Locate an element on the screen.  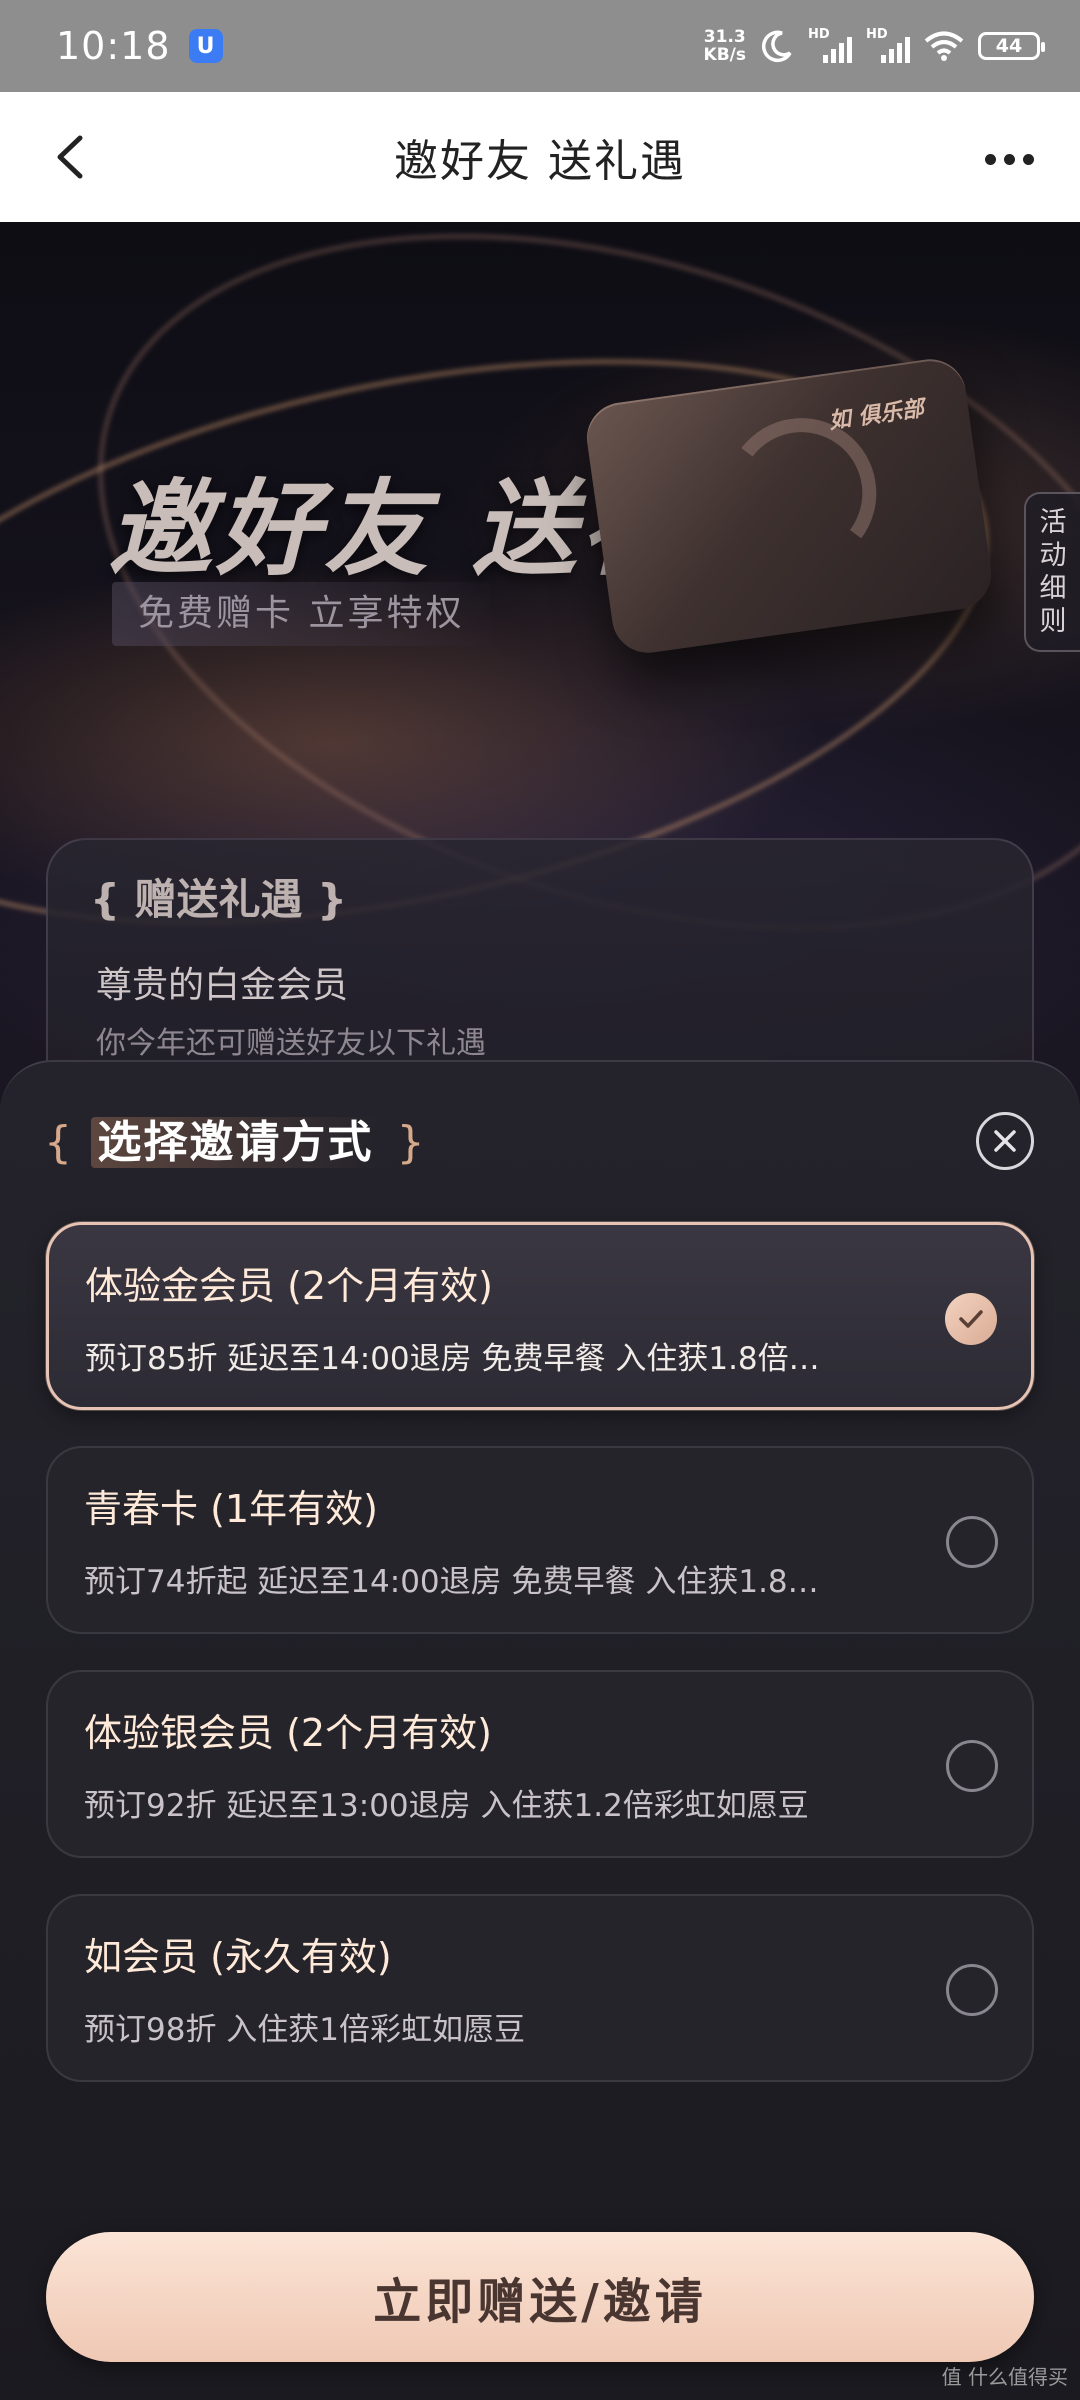
gift-panel-title: { 赠送礼遇 } is located at coordinates (219, 899).